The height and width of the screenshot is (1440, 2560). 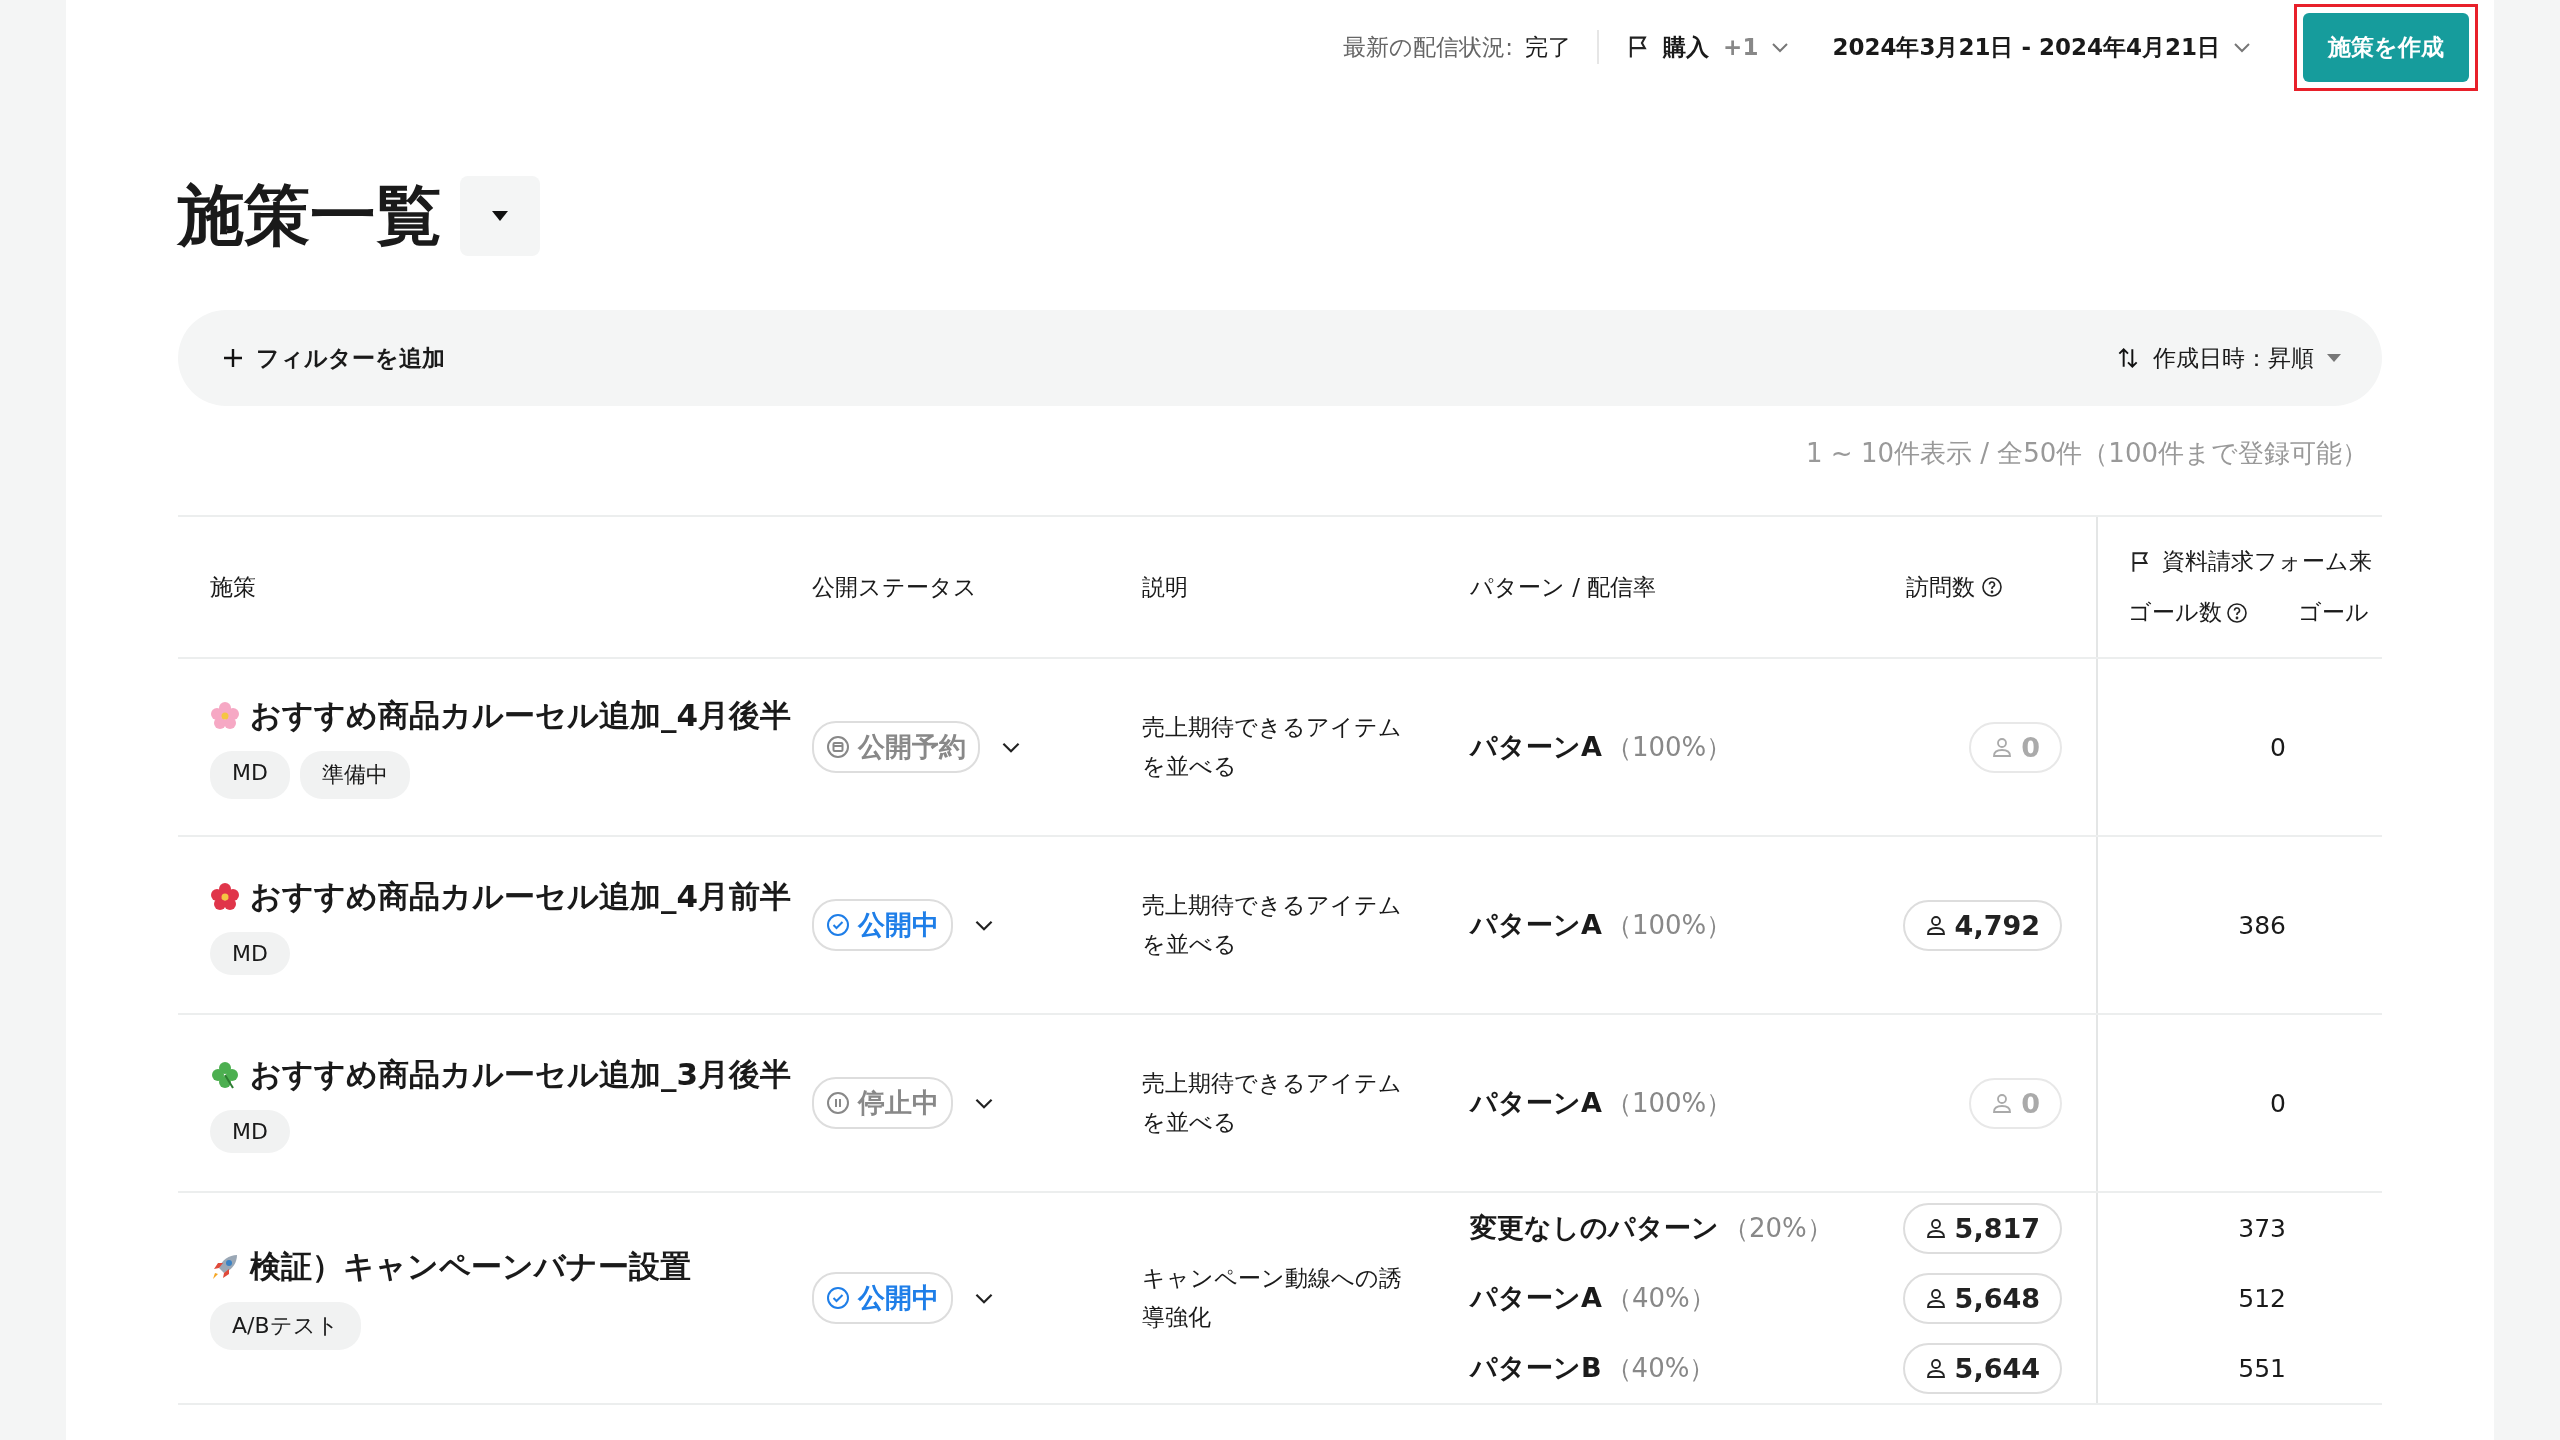 I want to click on status-badge: 公開予約, so click(x=896, y=747).